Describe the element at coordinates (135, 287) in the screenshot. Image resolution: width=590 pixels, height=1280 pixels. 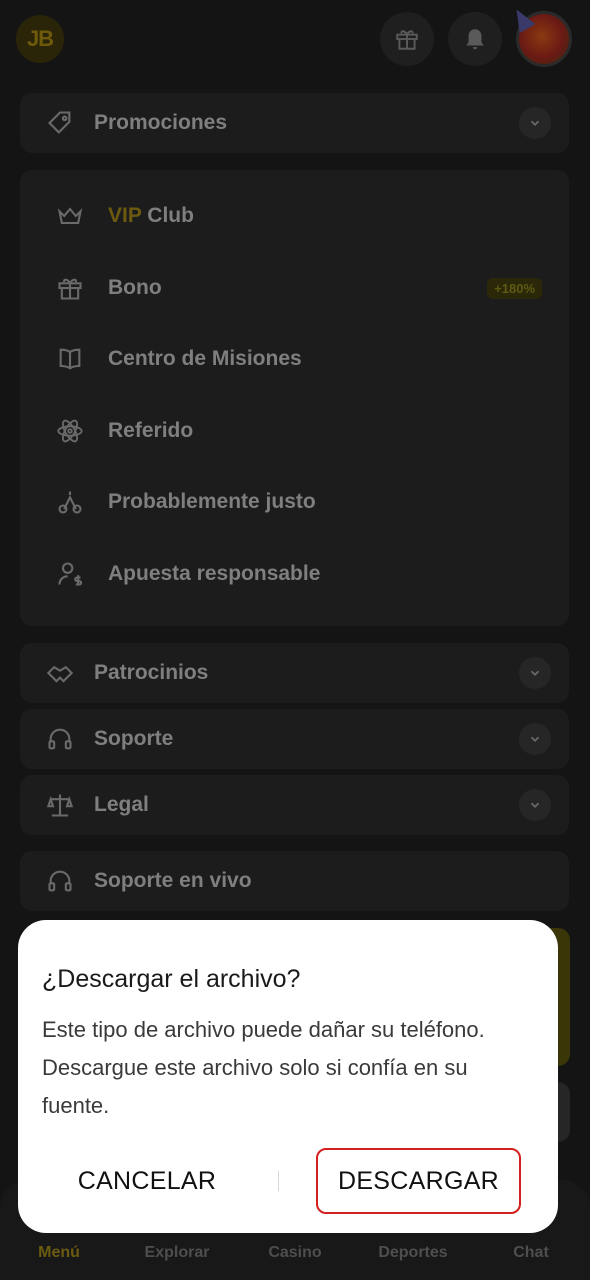
I see `menu-item-bono-label: Bono` at that location.